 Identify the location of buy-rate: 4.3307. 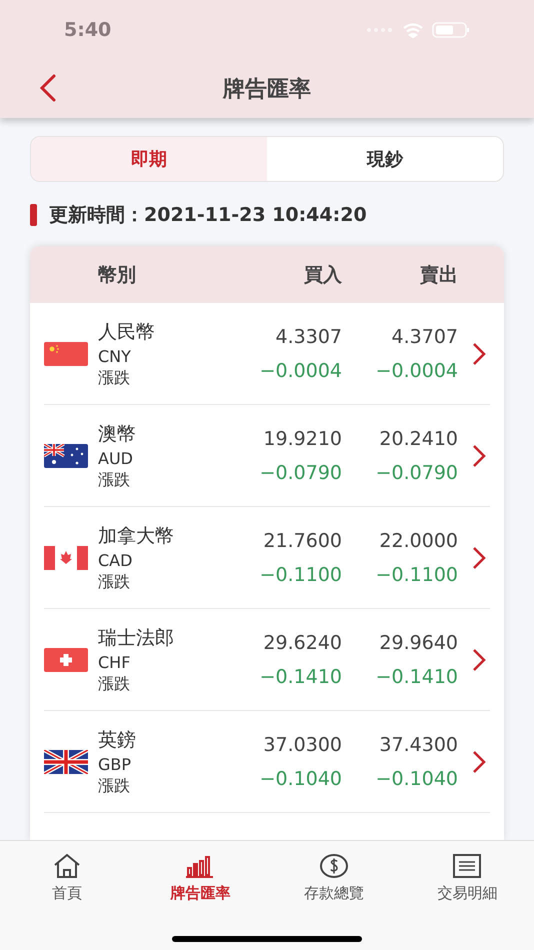
(309, 337).